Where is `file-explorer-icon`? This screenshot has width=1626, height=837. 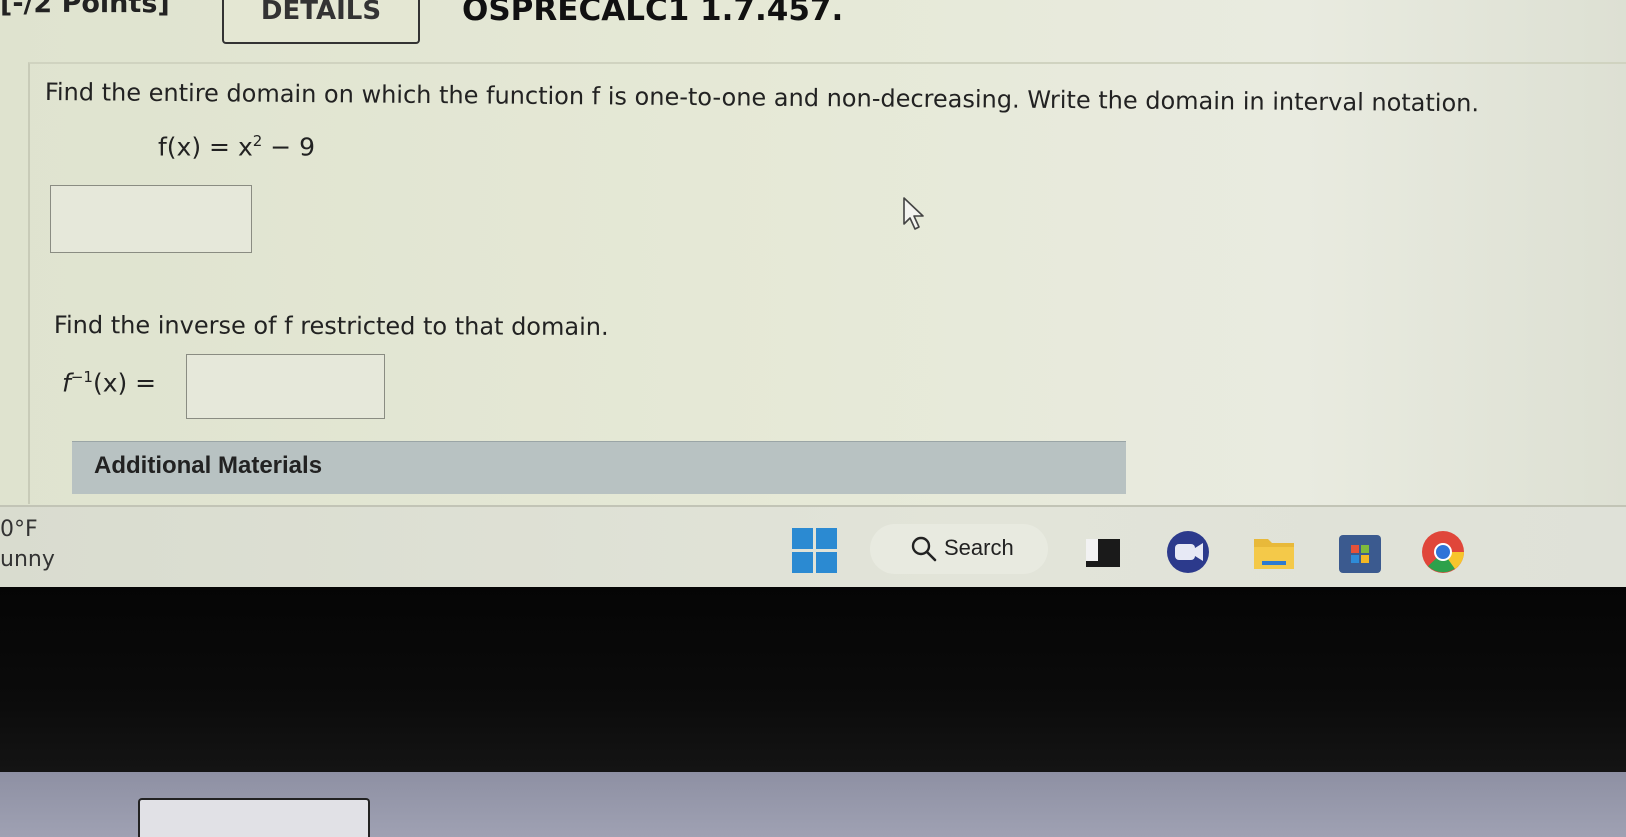 file-explorer-icon is located at coordinates (1274, 552).